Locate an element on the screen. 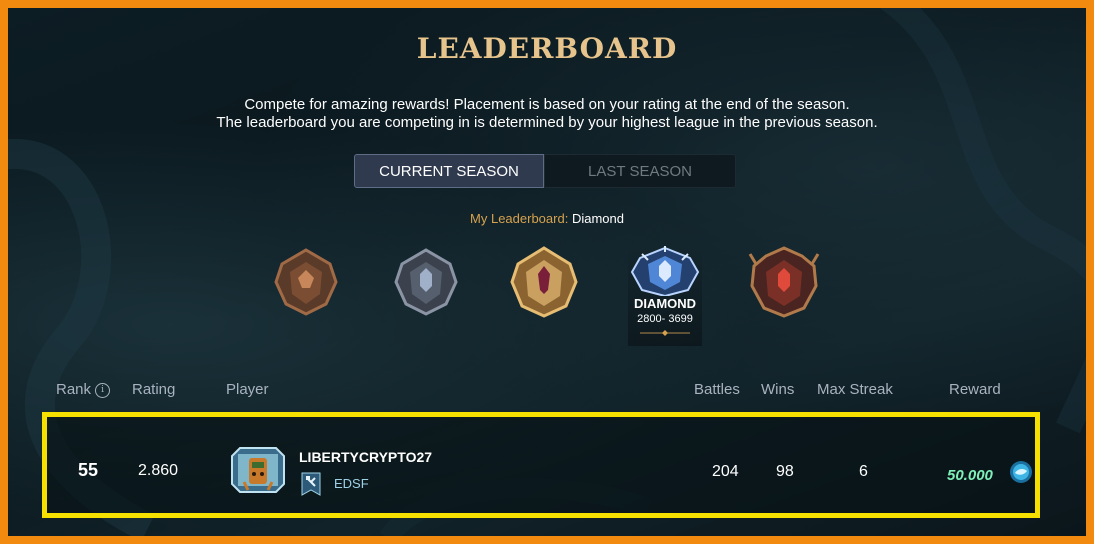  league-champion is located at coordinates (784, 282).